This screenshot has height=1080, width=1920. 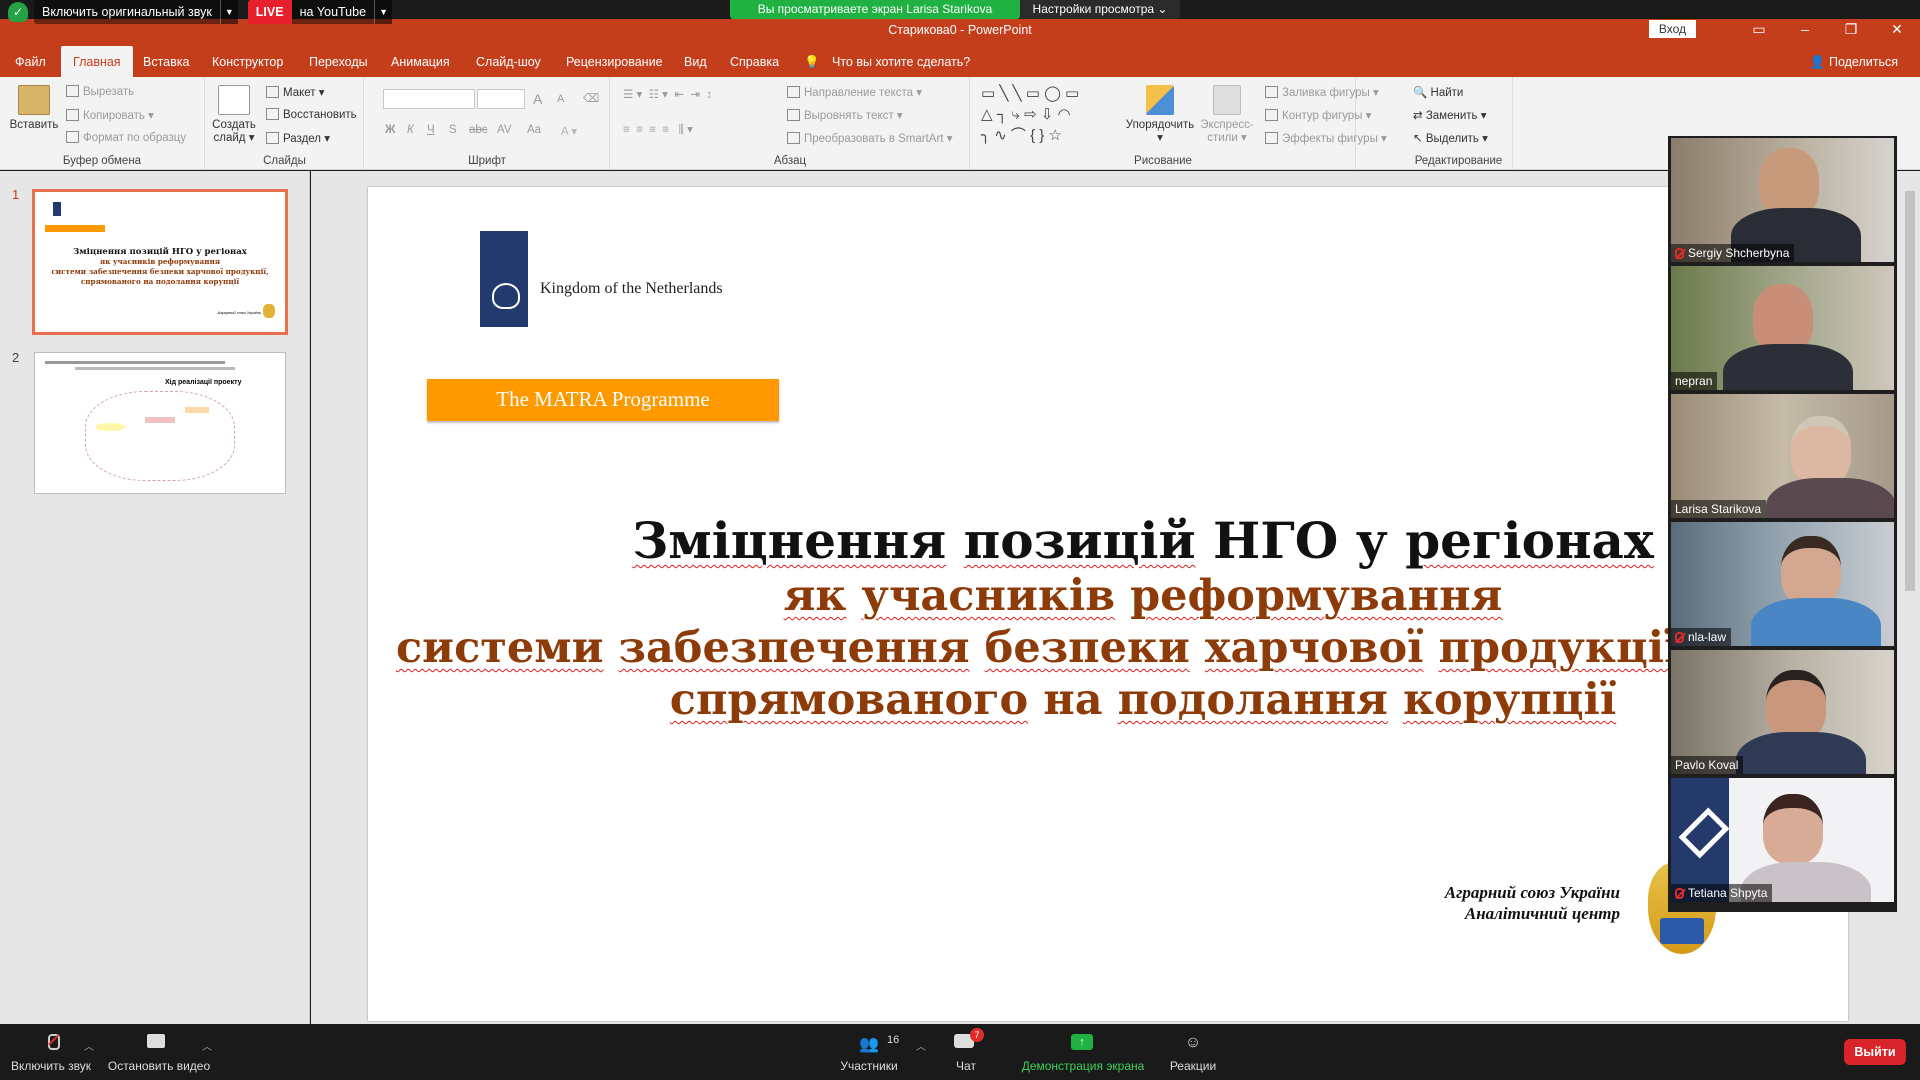 What do you see at coordinates (667, 94) in the screenshot?
I see `bullets-button: ☰ ▾ ☷ ▾ ⇤ ⇥ ↕` at bounding box center [667, 94].